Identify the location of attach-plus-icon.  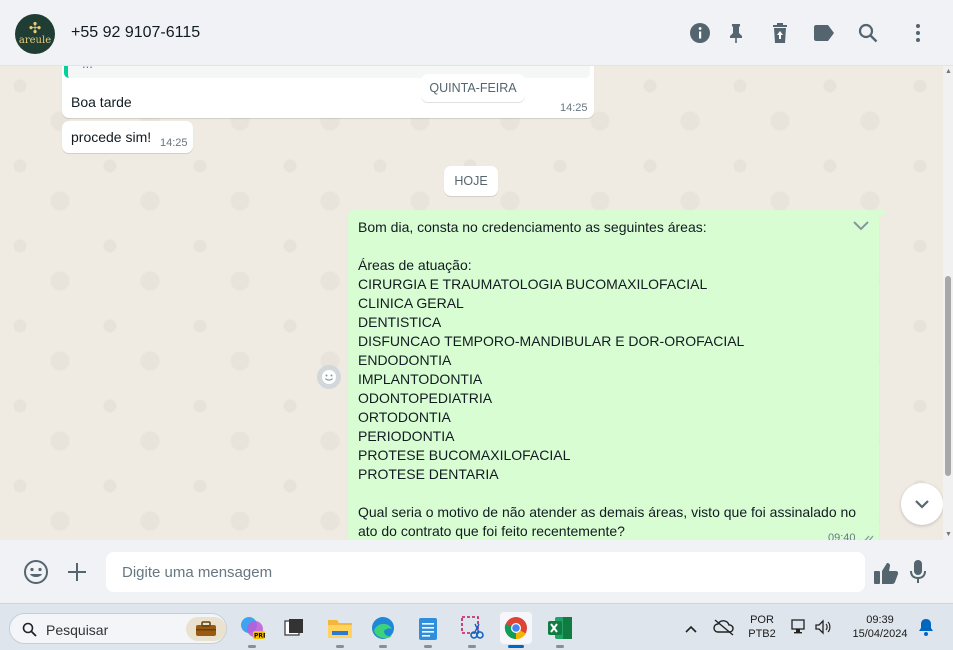
(77, 572).